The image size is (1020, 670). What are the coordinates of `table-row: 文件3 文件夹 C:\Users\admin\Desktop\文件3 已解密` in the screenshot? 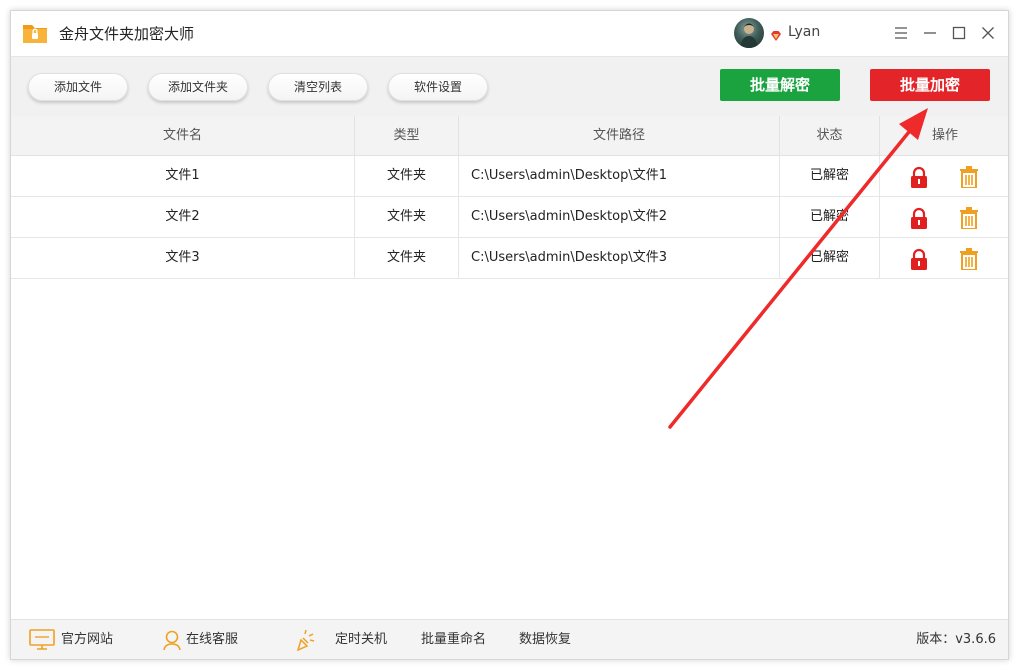 It's located at (509, 258).